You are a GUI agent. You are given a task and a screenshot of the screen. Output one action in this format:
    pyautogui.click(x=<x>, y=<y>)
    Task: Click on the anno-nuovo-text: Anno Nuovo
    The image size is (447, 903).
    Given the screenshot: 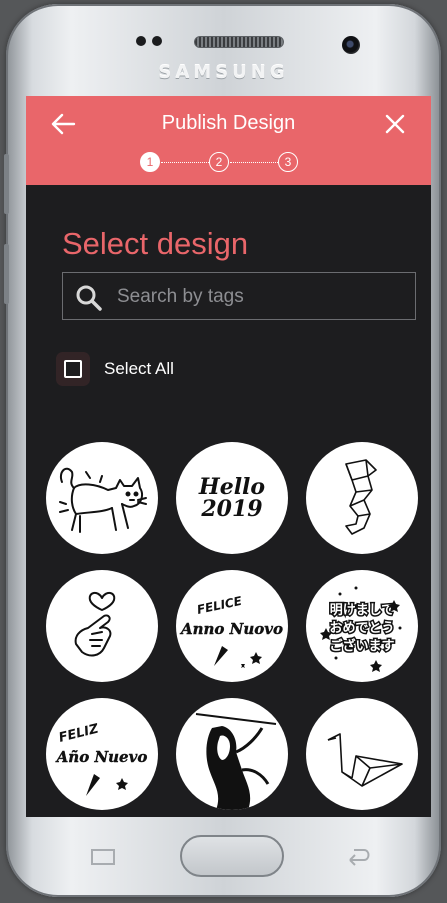 What is the action you would take?
    pyautogui.click(x=231, y=629)
    